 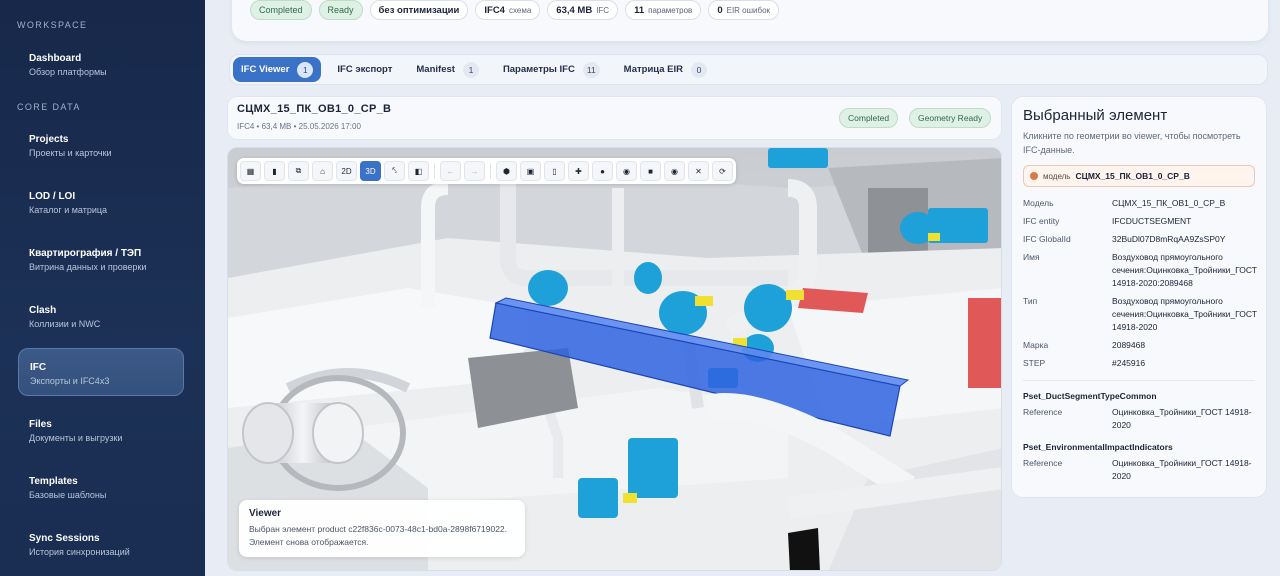 I want to click on sidebar-item-title: LOD / LOI, so click(x=52, y=196).